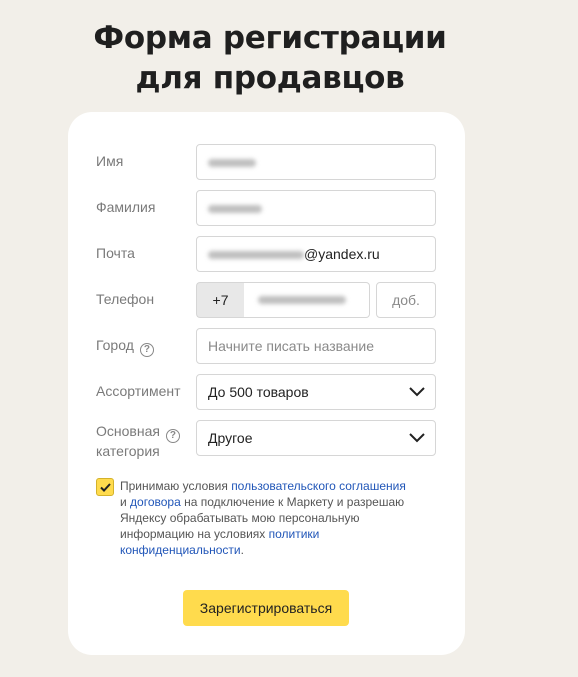 This screenshot has width=578, height=677. I want to click on consent-checkbox, so click(105, 487).